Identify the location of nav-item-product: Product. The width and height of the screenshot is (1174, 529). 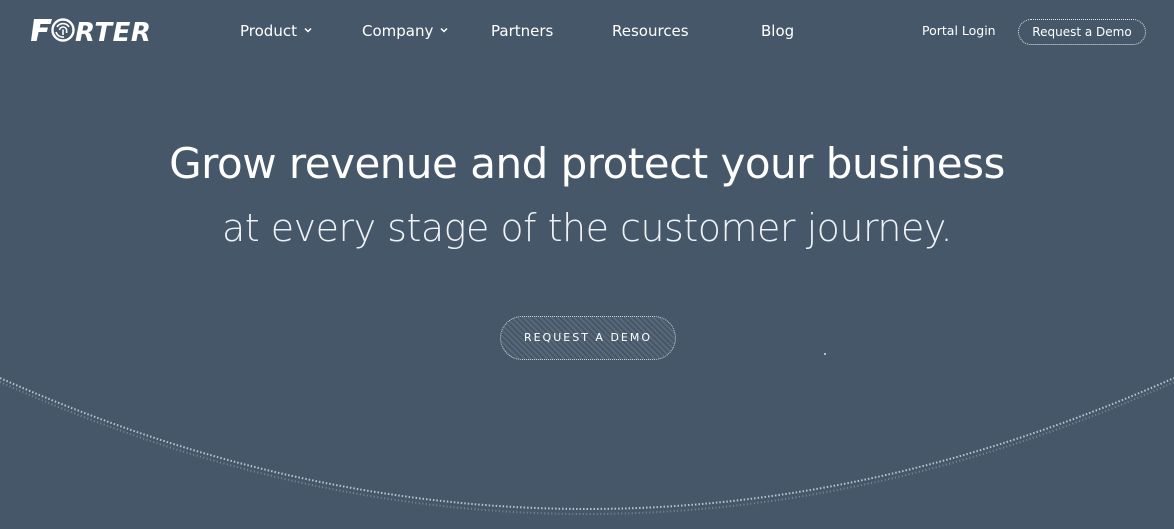
(276, 31).